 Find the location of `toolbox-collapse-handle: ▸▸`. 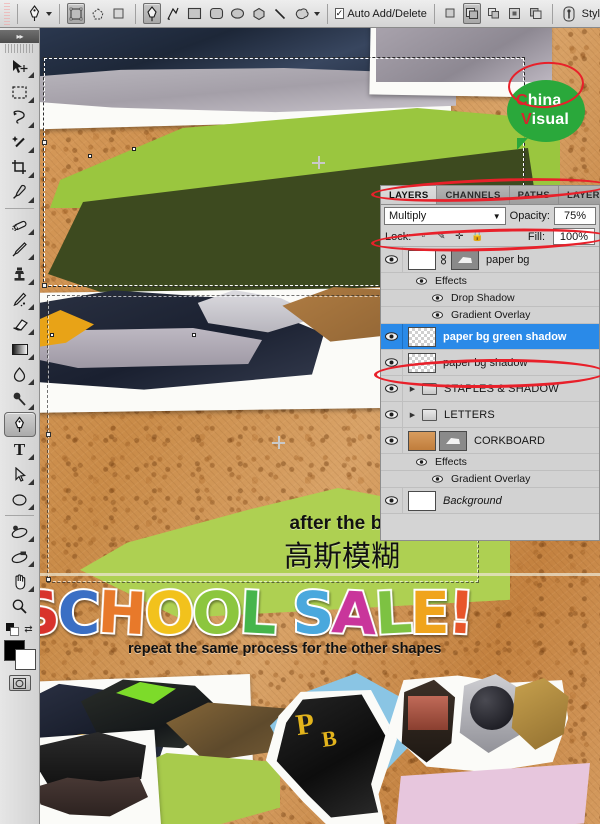

toolbox-collapse-handle: ▸▸ is located at coordinates (19, 36).